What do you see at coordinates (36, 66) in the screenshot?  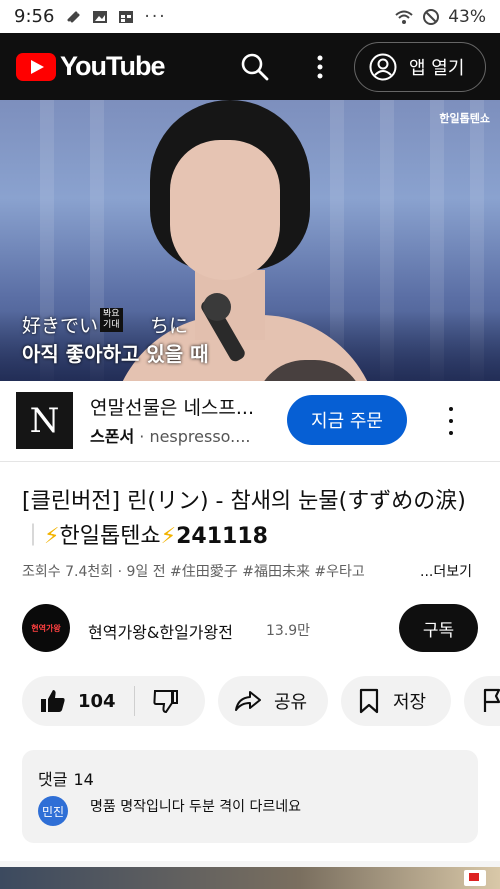 I see `youtube-play-icon` at bounding box center [36, 66].